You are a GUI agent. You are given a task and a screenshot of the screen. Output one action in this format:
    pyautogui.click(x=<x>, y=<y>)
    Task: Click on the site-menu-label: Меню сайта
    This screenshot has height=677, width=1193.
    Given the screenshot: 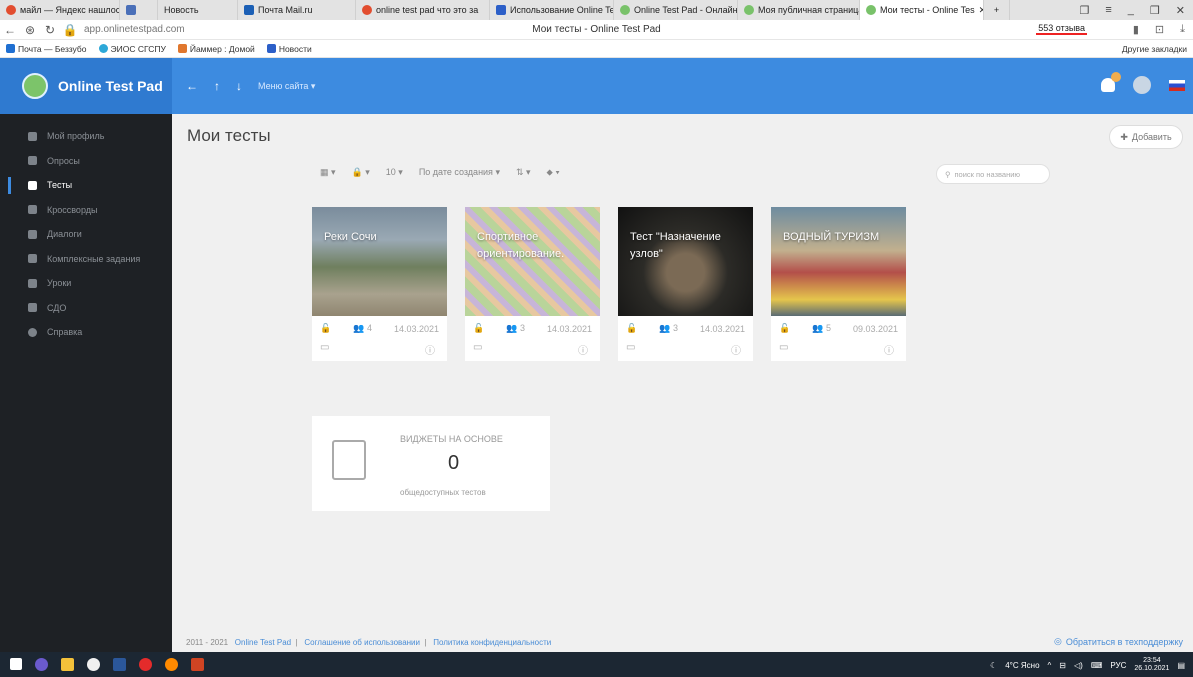 What is the action you would take?
    pyautogui.click(x=283, y=85)
    